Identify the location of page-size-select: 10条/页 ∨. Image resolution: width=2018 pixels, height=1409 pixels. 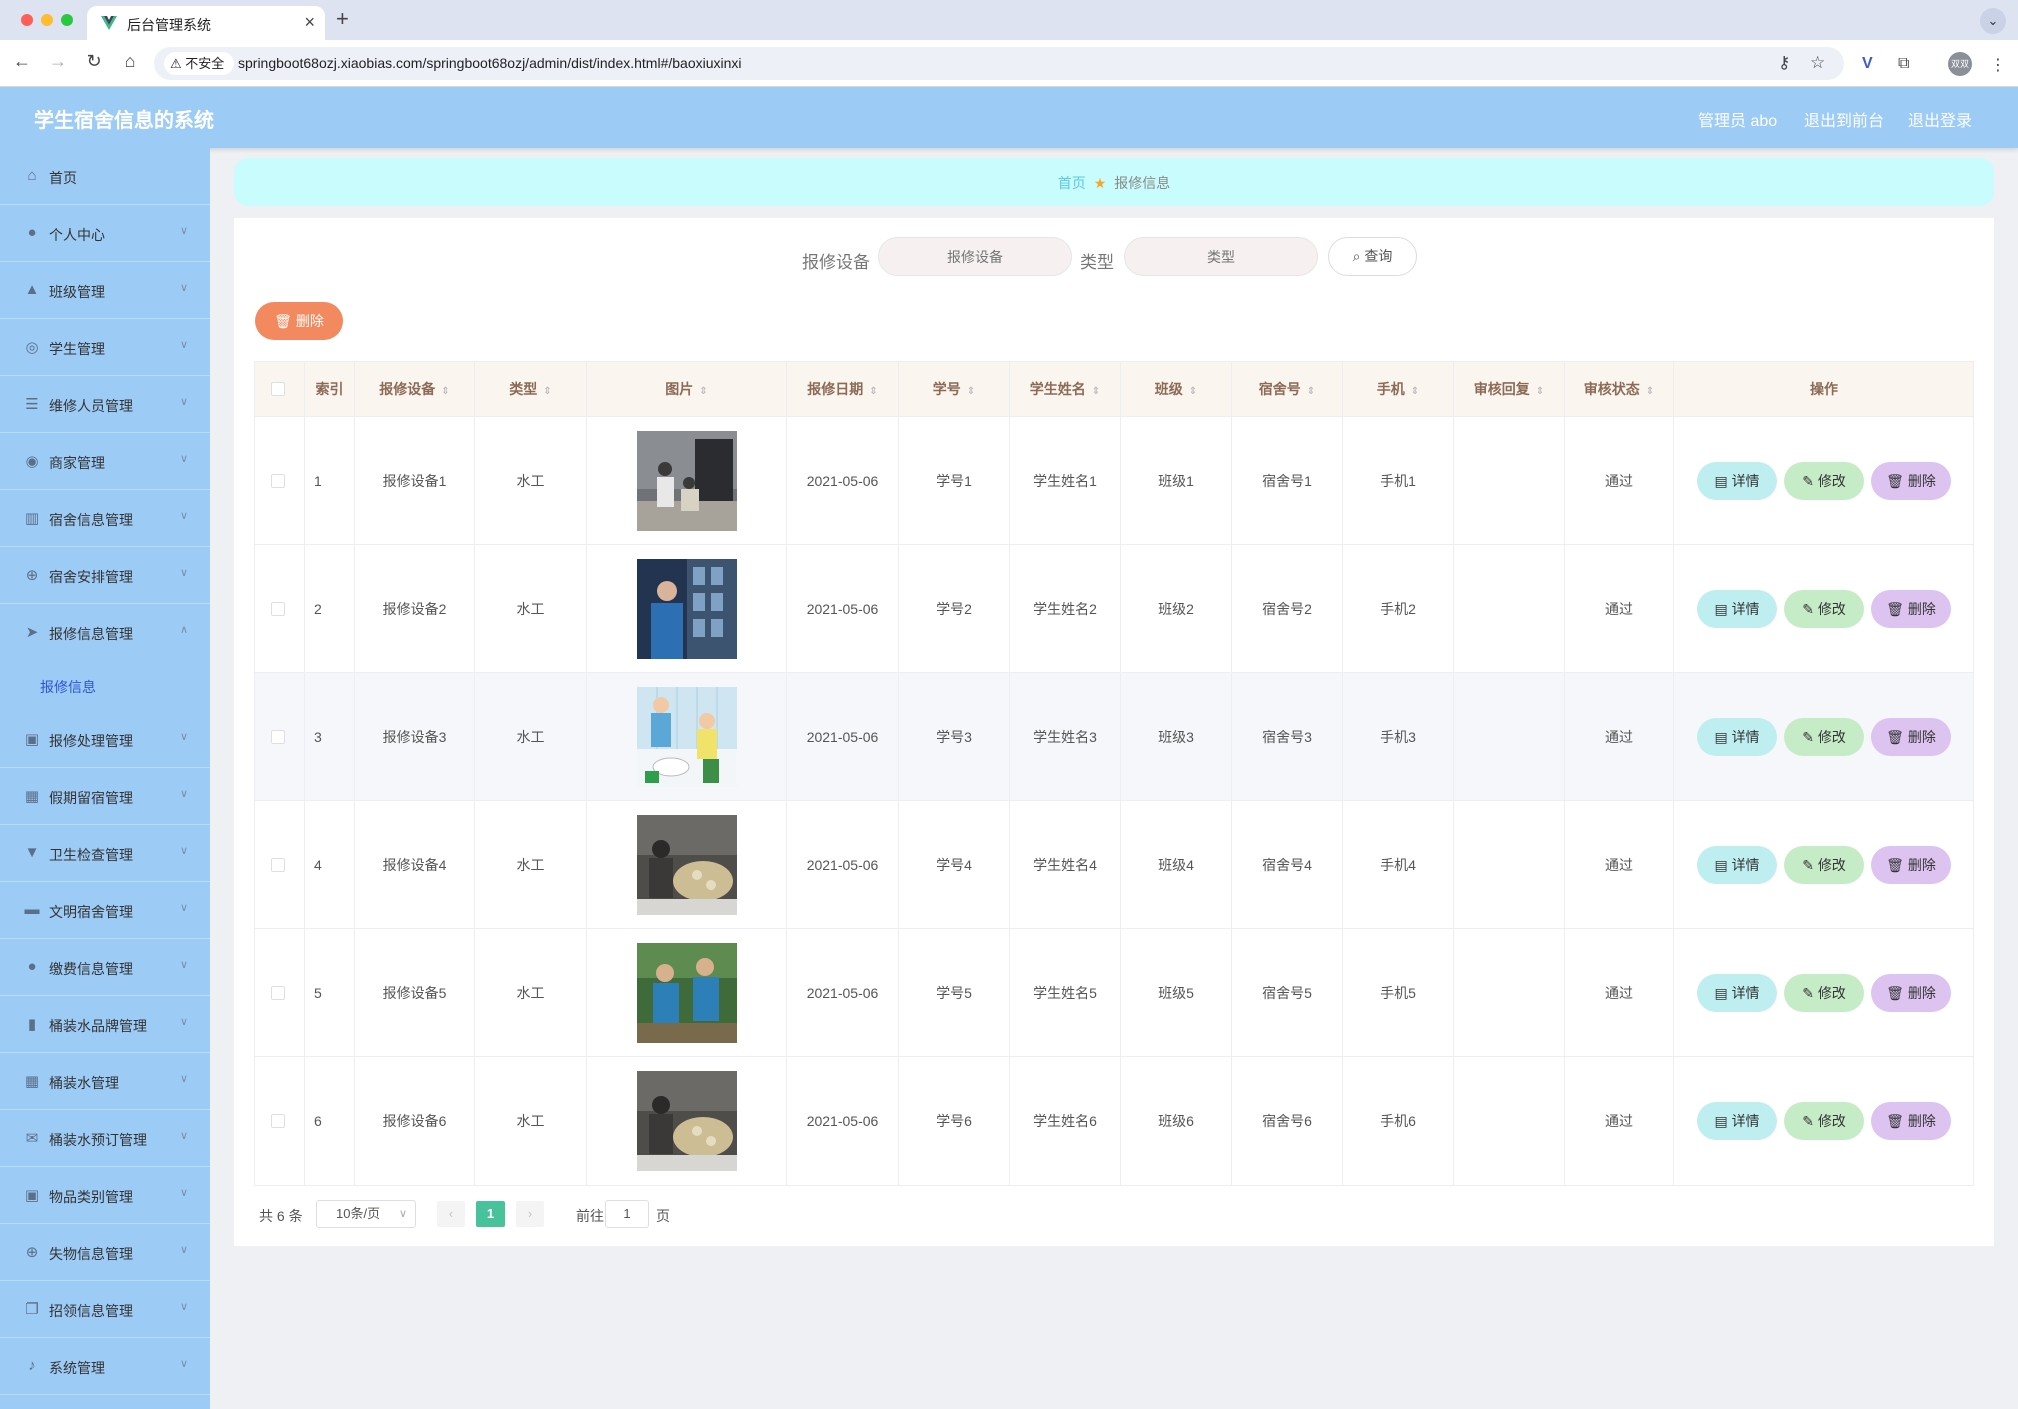
(366, 1214).